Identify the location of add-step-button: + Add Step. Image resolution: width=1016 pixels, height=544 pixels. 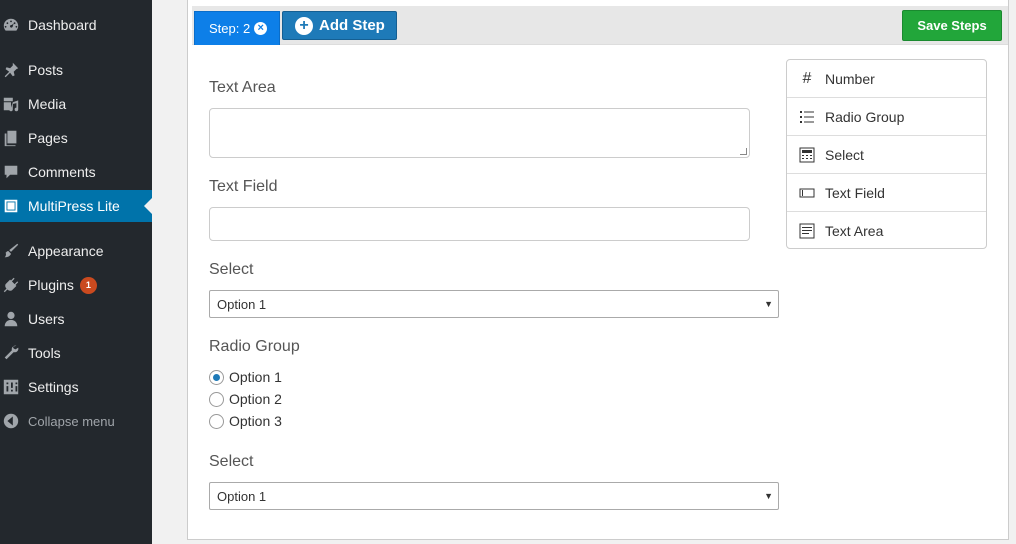
(339, 25).